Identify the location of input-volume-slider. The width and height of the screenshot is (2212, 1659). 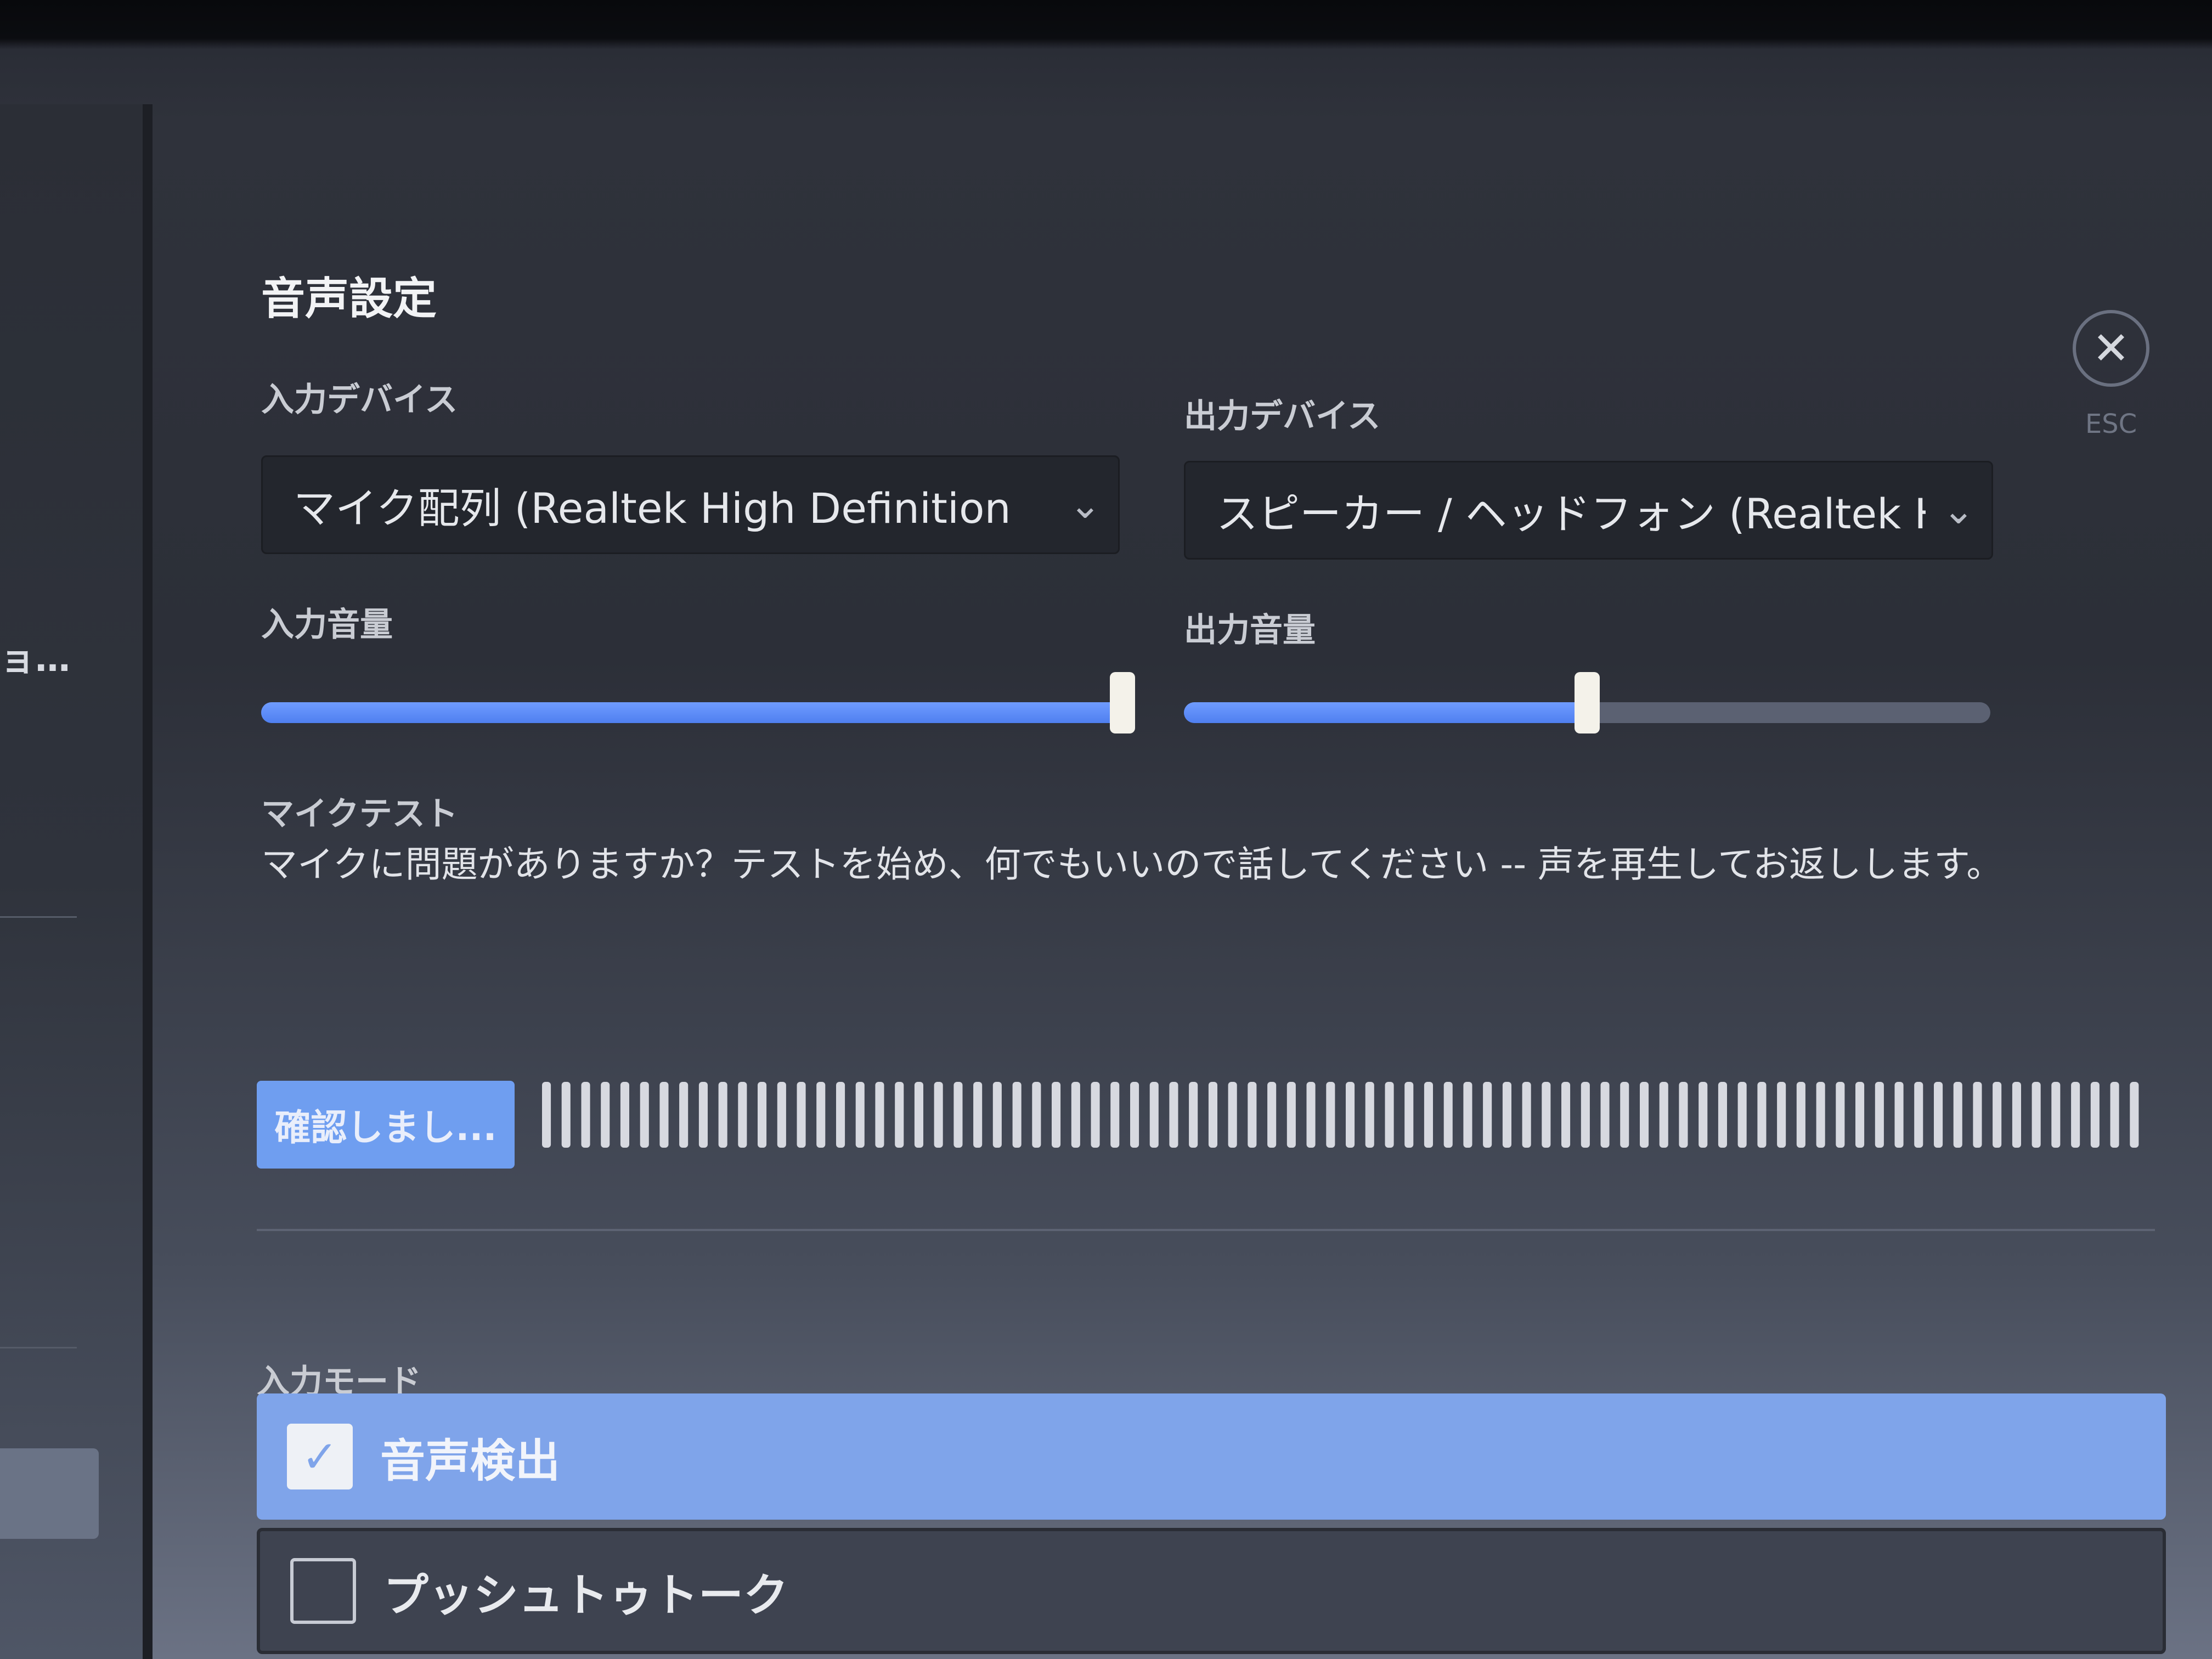
(698, 703).